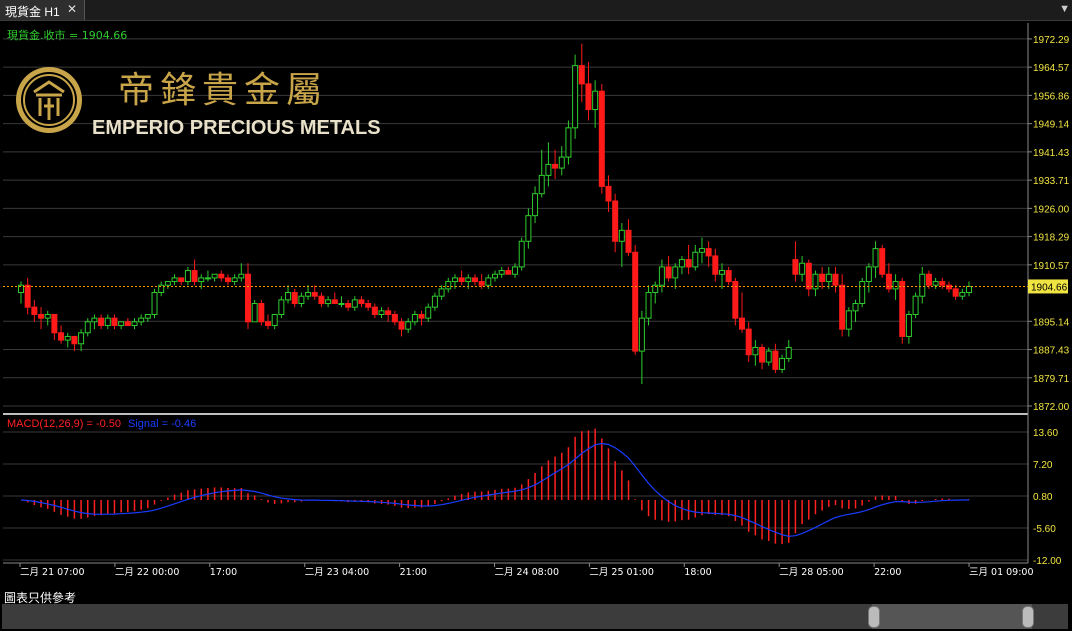  I want to click on price-tick-label: 1941.43, so click(1051, 153).